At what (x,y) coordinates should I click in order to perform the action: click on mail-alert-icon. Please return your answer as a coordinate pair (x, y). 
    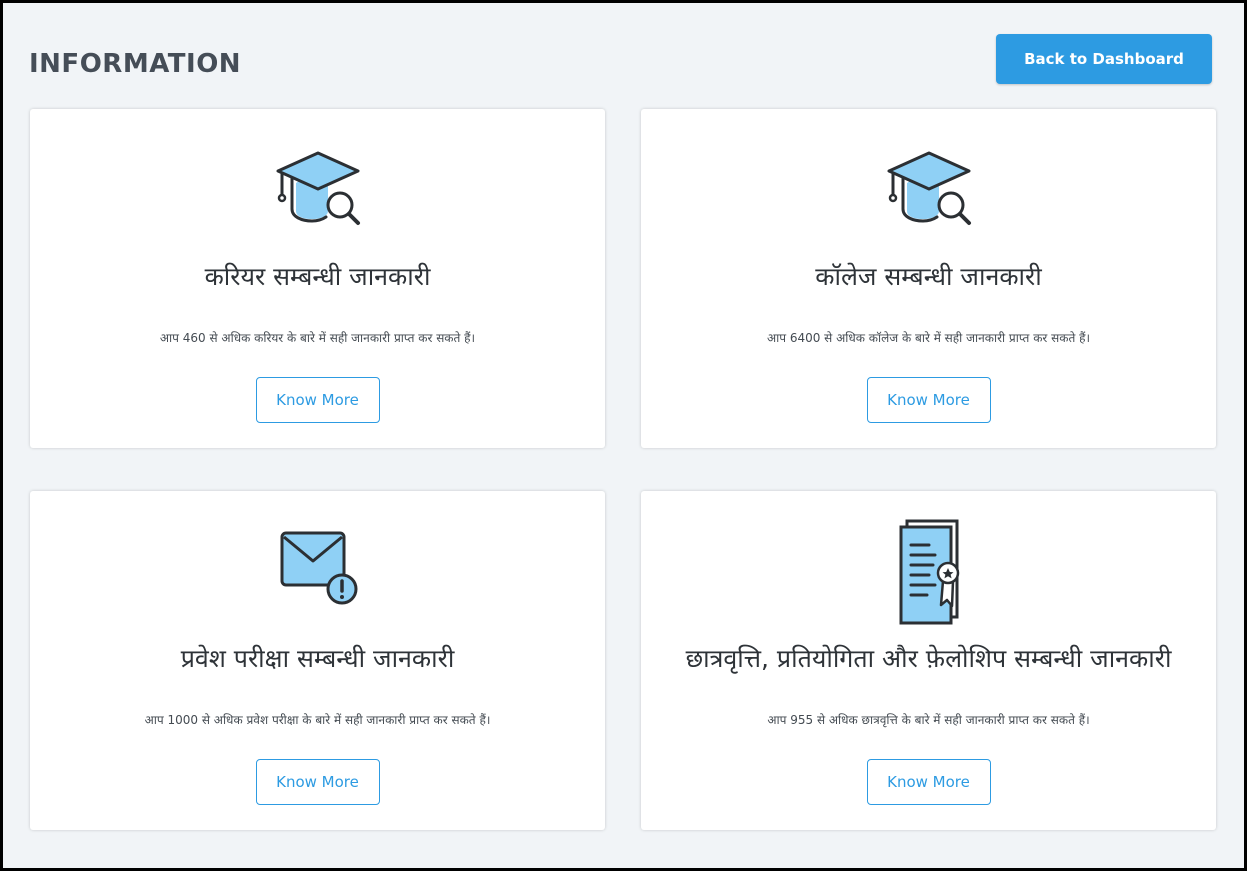
    Looking at the image, I should click on (317, 566).